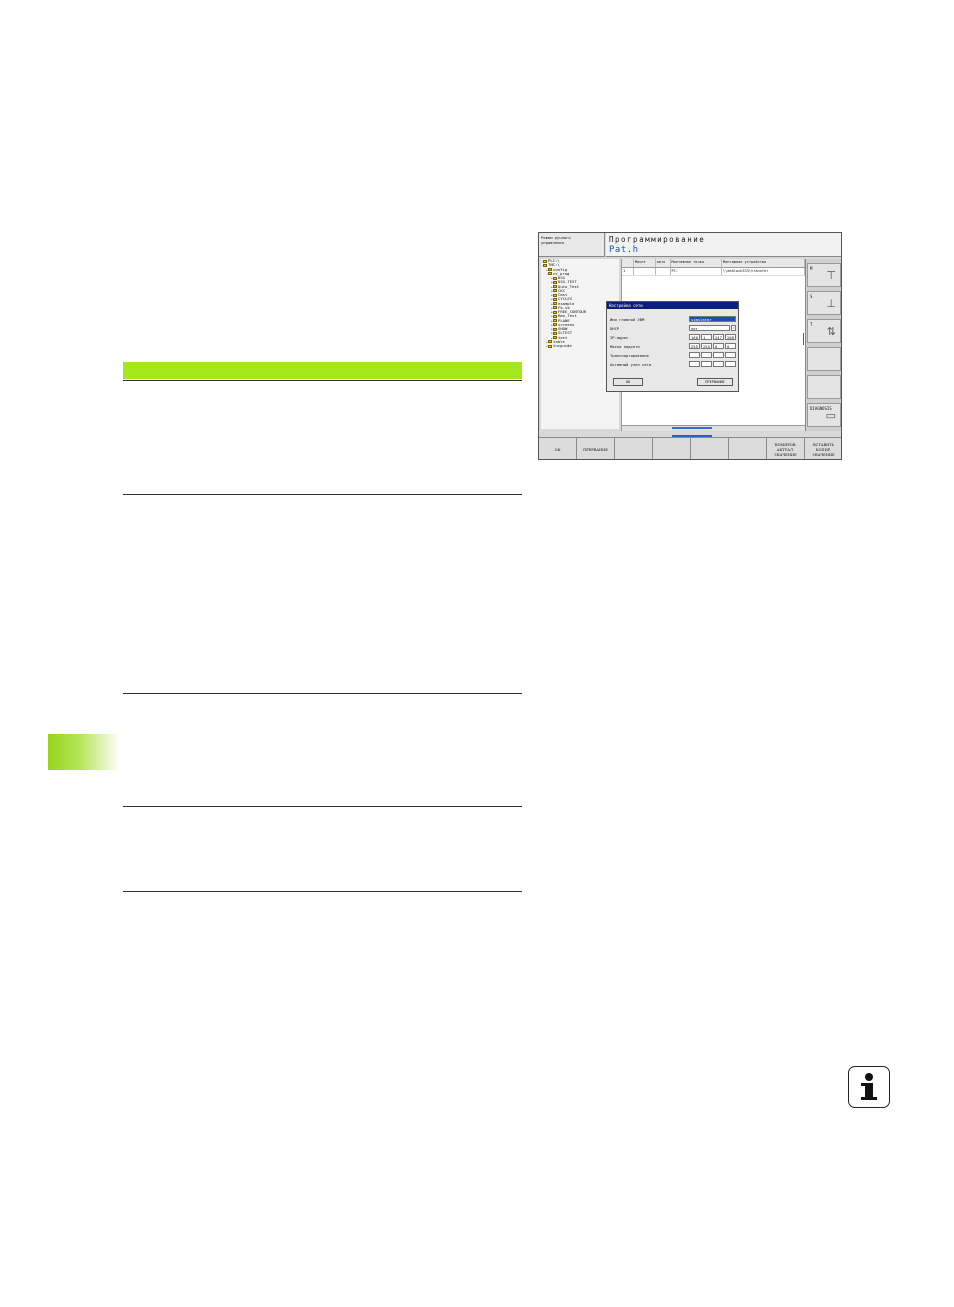  What do you see at coordinates (706, 337) in the screenshot?
I see `address-octet-input: 1` at bounding box center [706, 337].